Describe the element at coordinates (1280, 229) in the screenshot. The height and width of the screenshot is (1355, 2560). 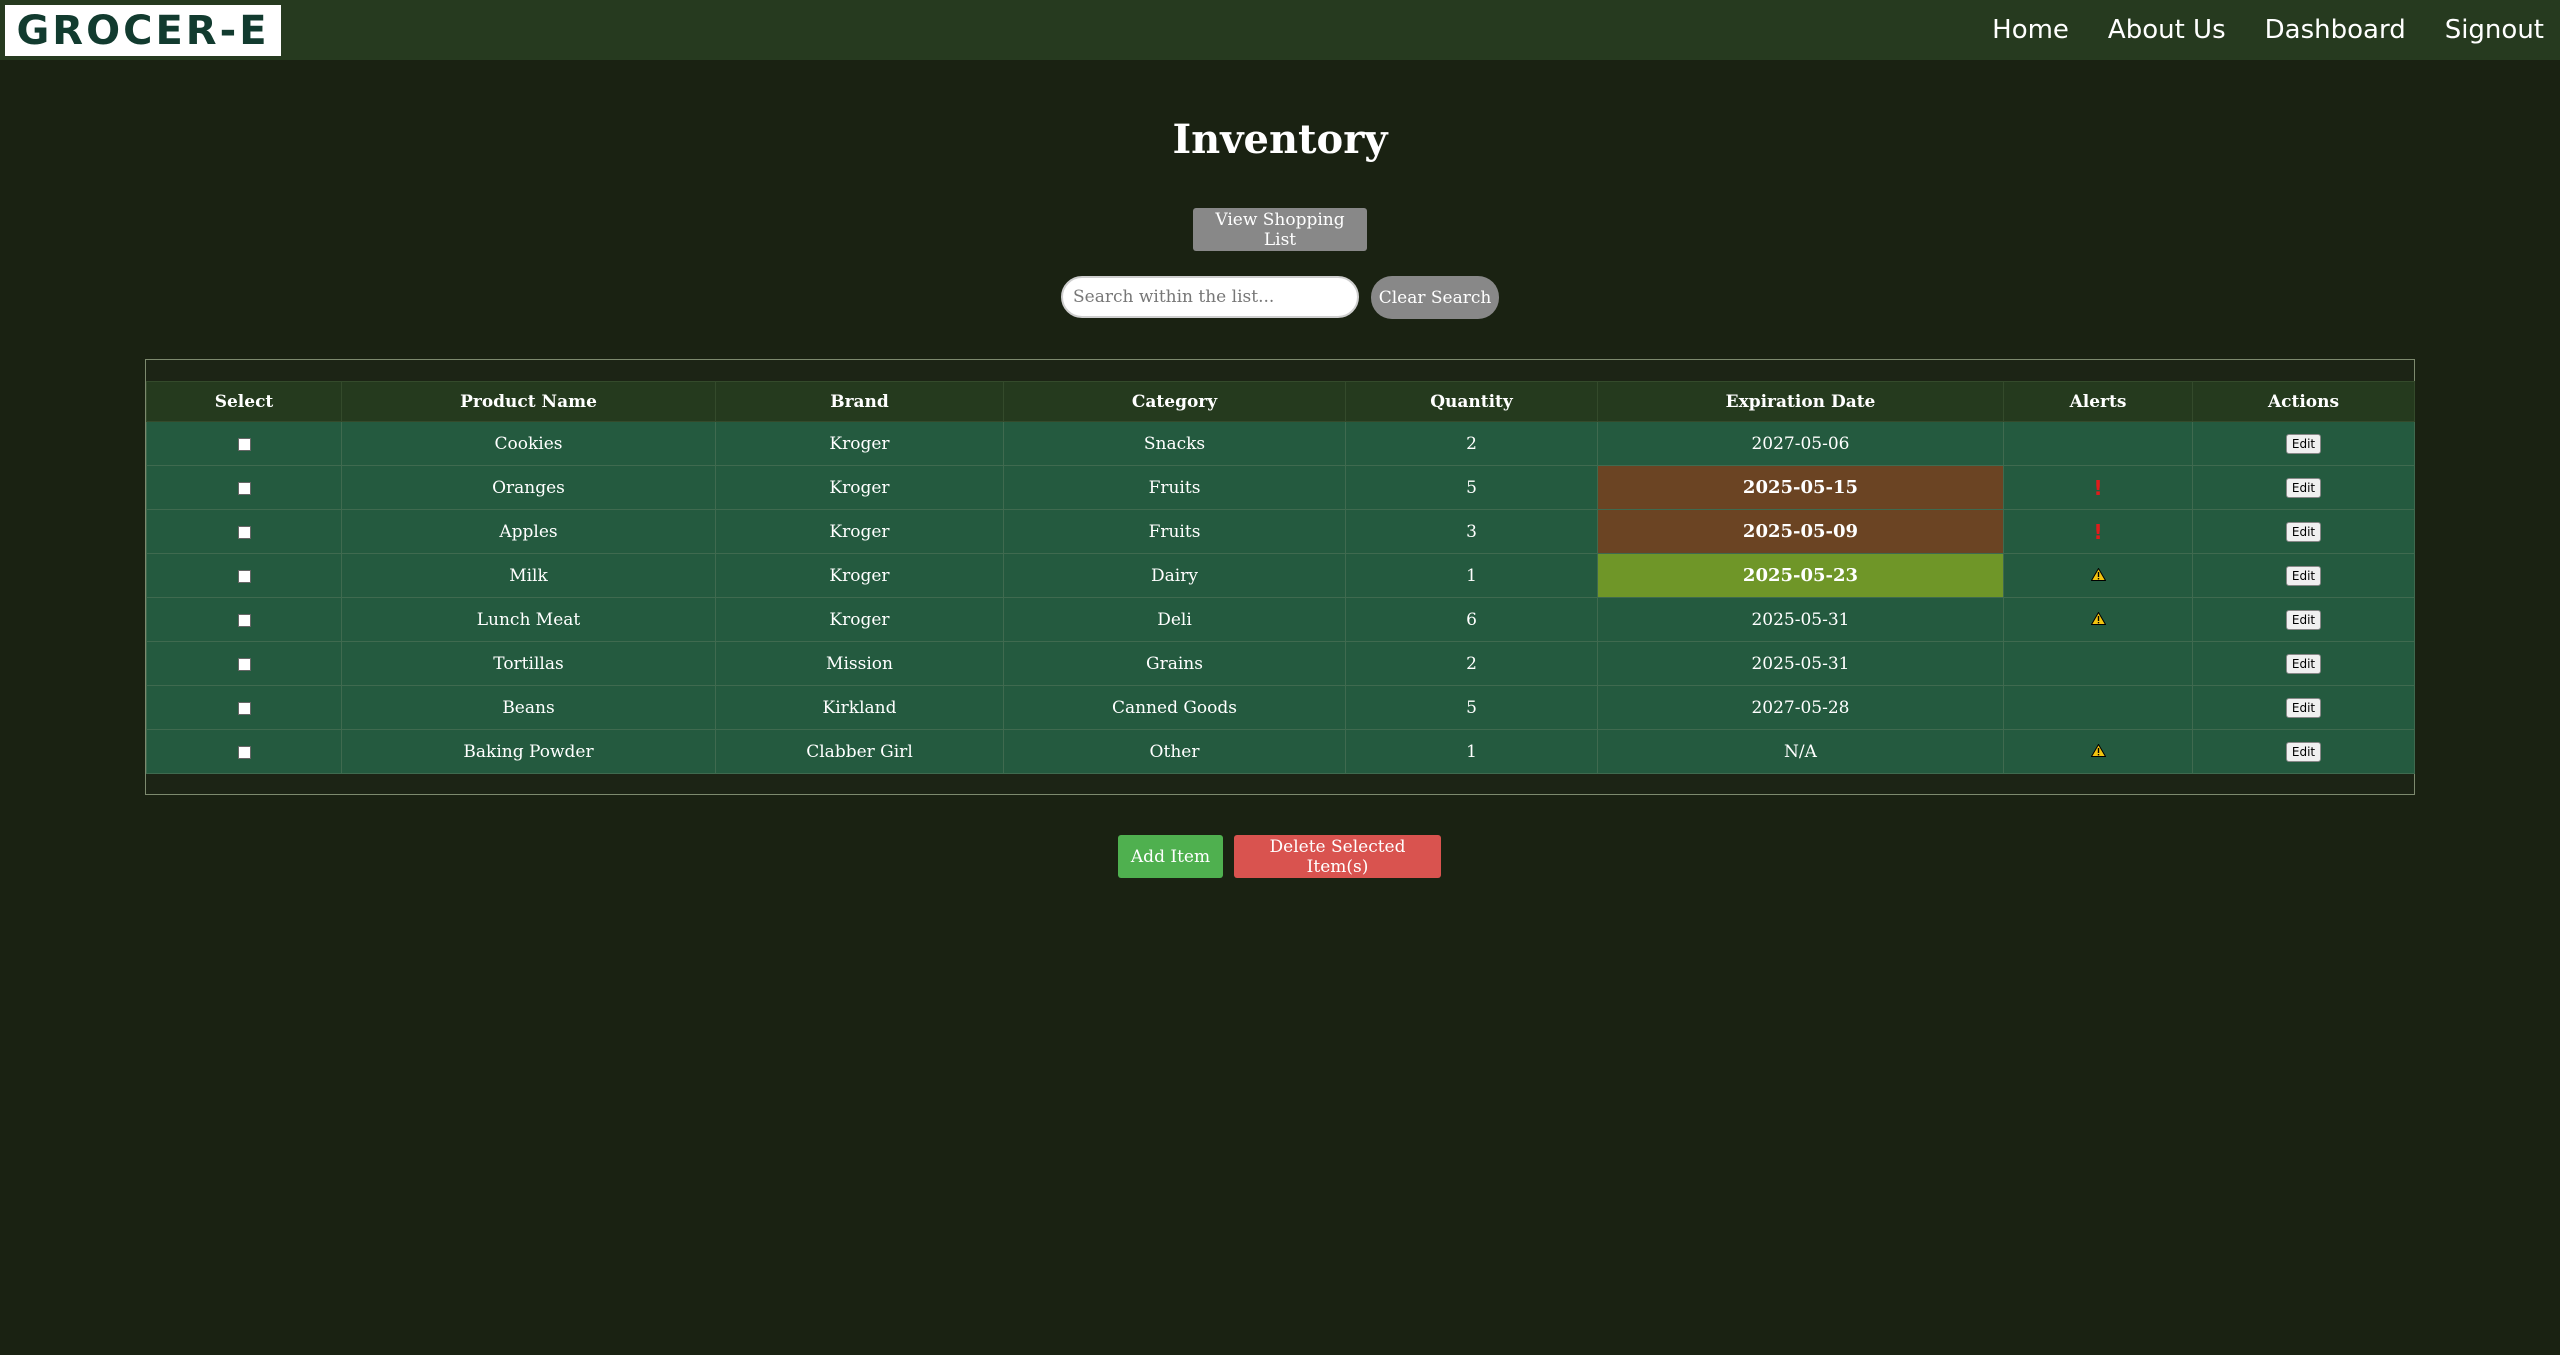
I see `view-shopping-list-button: View Shopping List` at that location.